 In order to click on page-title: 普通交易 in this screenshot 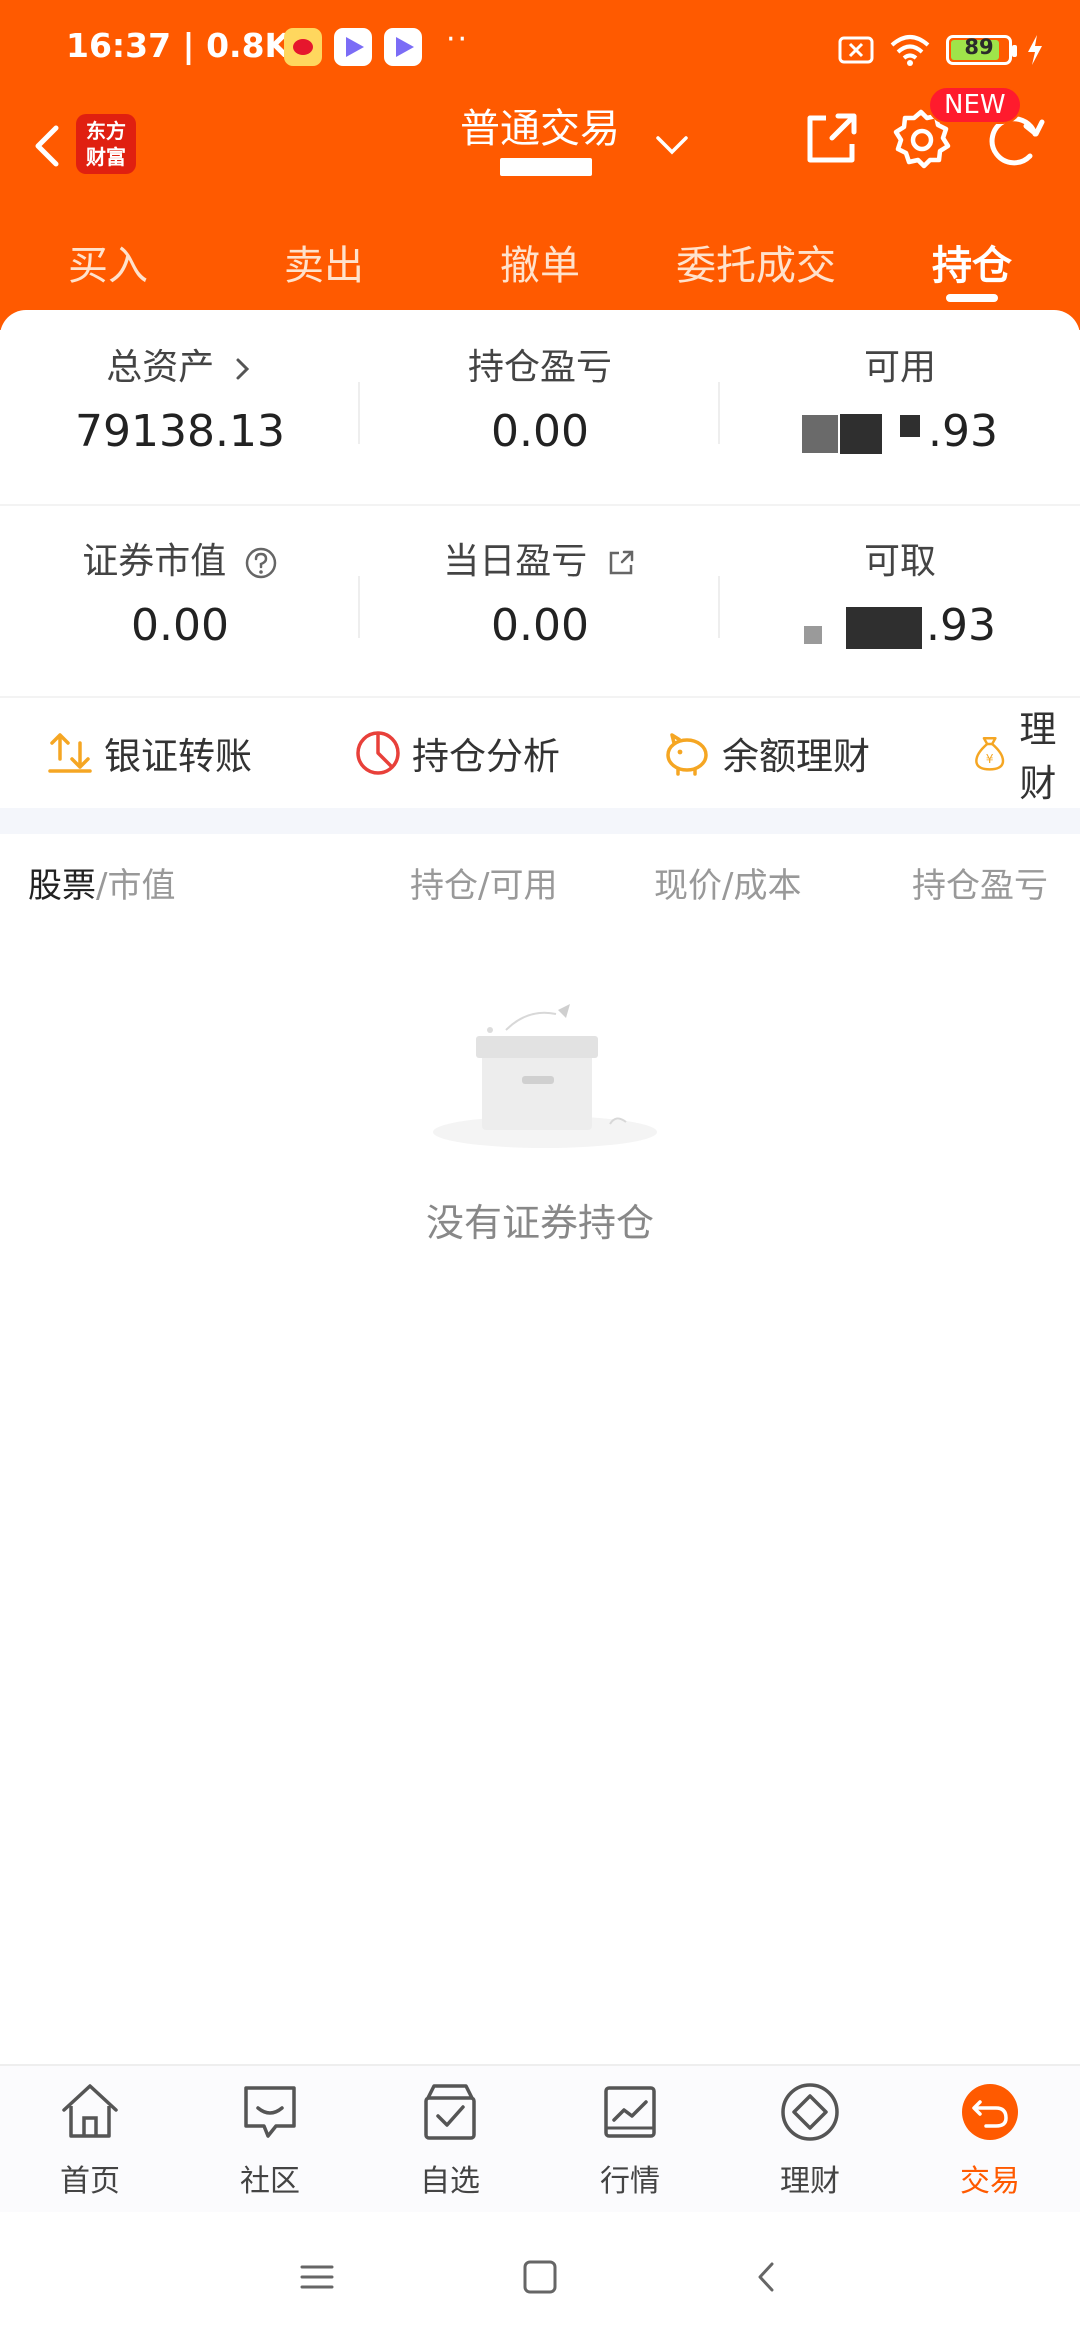, I will do `click(540, 125)`.